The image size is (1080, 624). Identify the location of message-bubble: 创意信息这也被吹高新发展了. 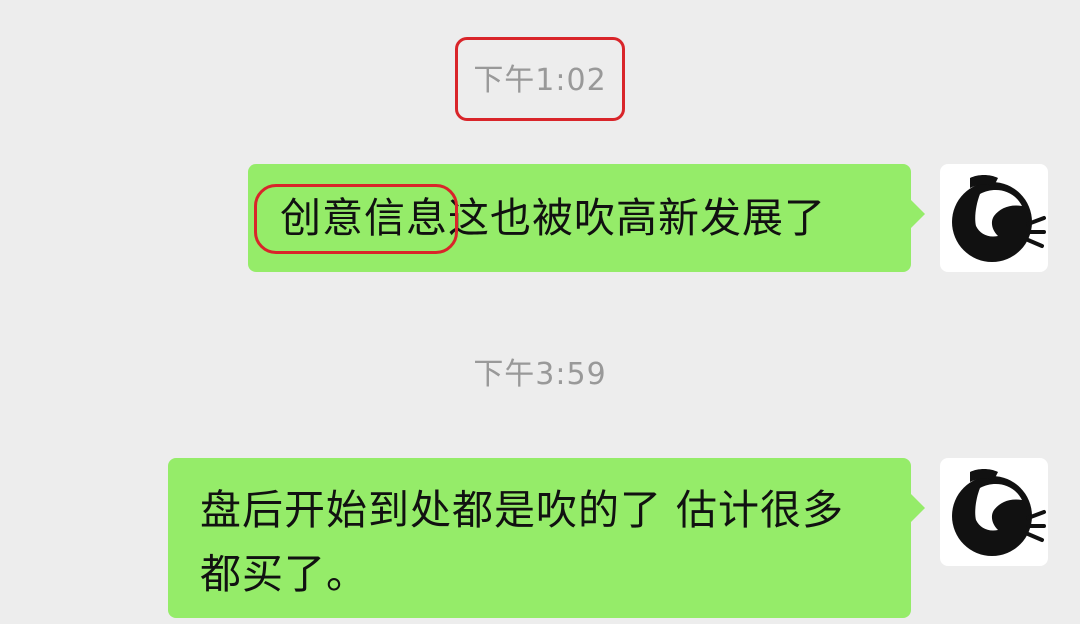
(586, 218).